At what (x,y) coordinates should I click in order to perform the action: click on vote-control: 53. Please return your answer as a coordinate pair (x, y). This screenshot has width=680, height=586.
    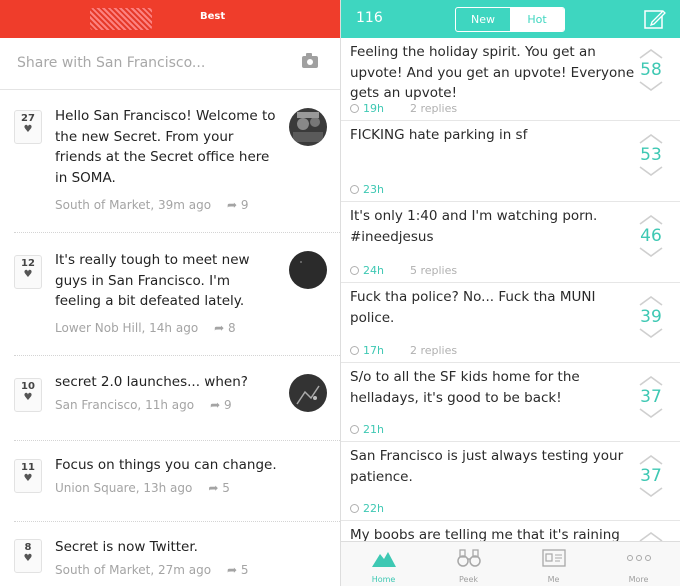
    Looking at the image, I should click on (651, 155).